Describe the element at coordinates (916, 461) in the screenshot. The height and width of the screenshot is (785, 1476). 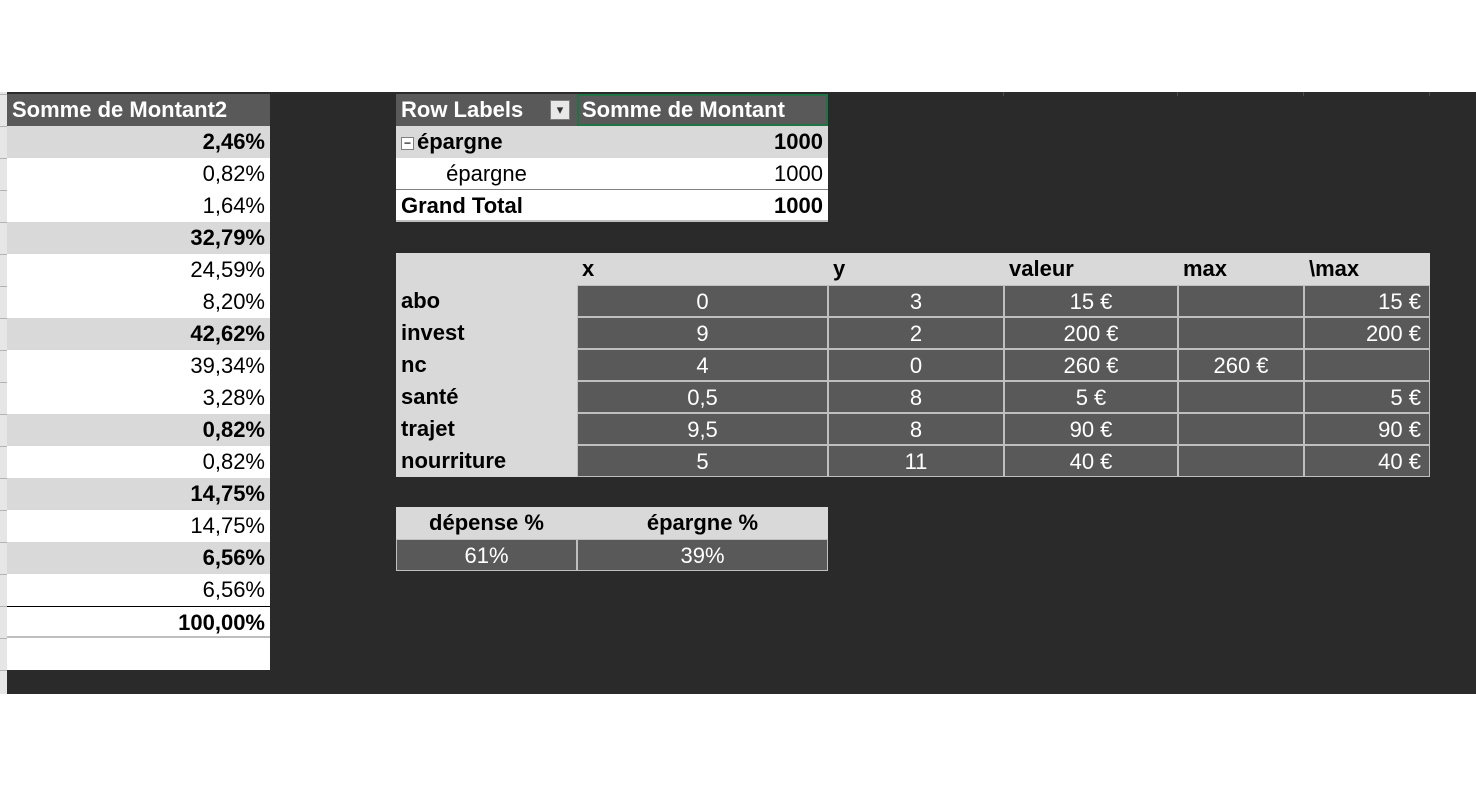
I see `category-y-cell: 11` at that location.